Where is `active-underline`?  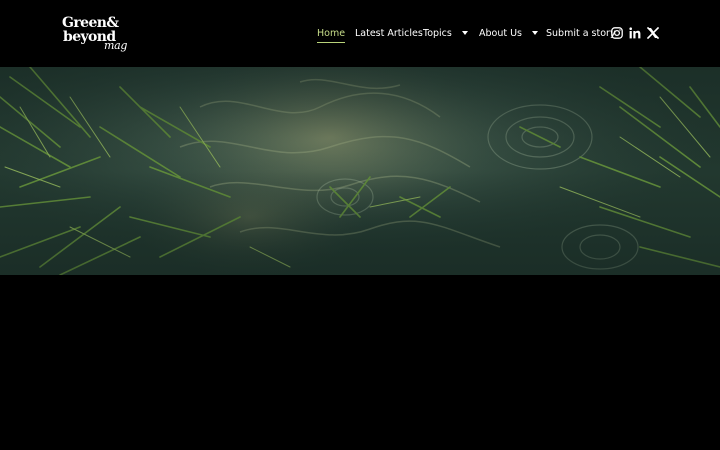 active-underline is located at coordinates (331, 42).